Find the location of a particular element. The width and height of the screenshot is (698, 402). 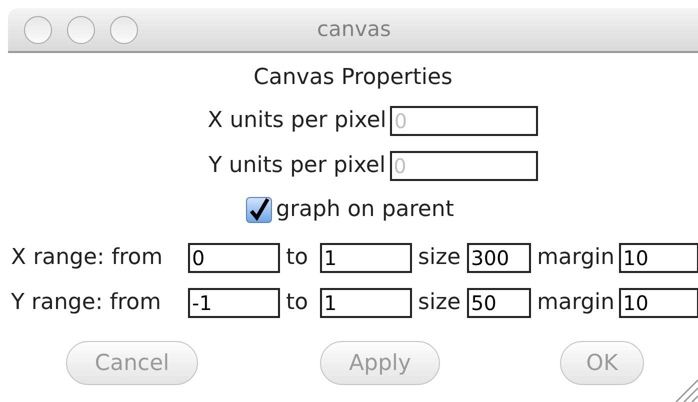

window-title: canvas is located at coordinates (354, 29).